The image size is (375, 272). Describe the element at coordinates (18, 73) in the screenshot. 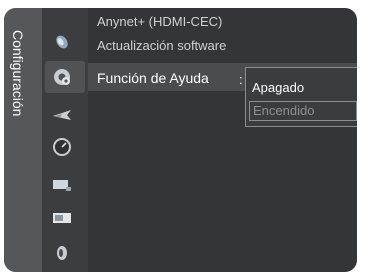

I see `category-label: Configuración` at that location.